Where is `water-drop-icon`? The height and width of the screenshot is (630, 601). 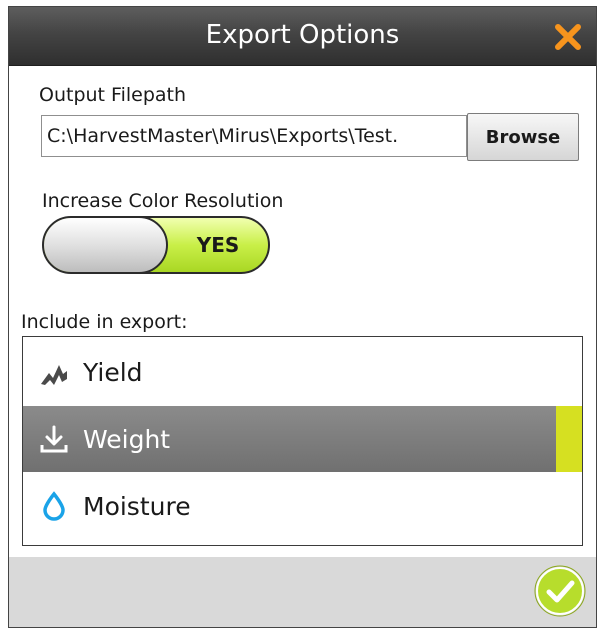 water-drop-icon is located at coordinates (54, 506).